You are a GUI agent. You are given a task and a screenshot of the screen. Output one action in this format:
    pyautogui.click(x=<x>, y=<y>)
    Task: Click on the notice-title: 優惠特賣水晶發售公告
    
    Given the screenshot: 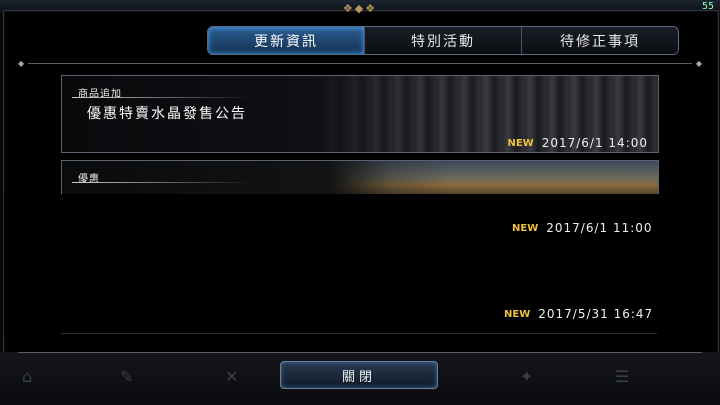 What is the action you would take?
    pyautogui.click(x=167, y=114)
    